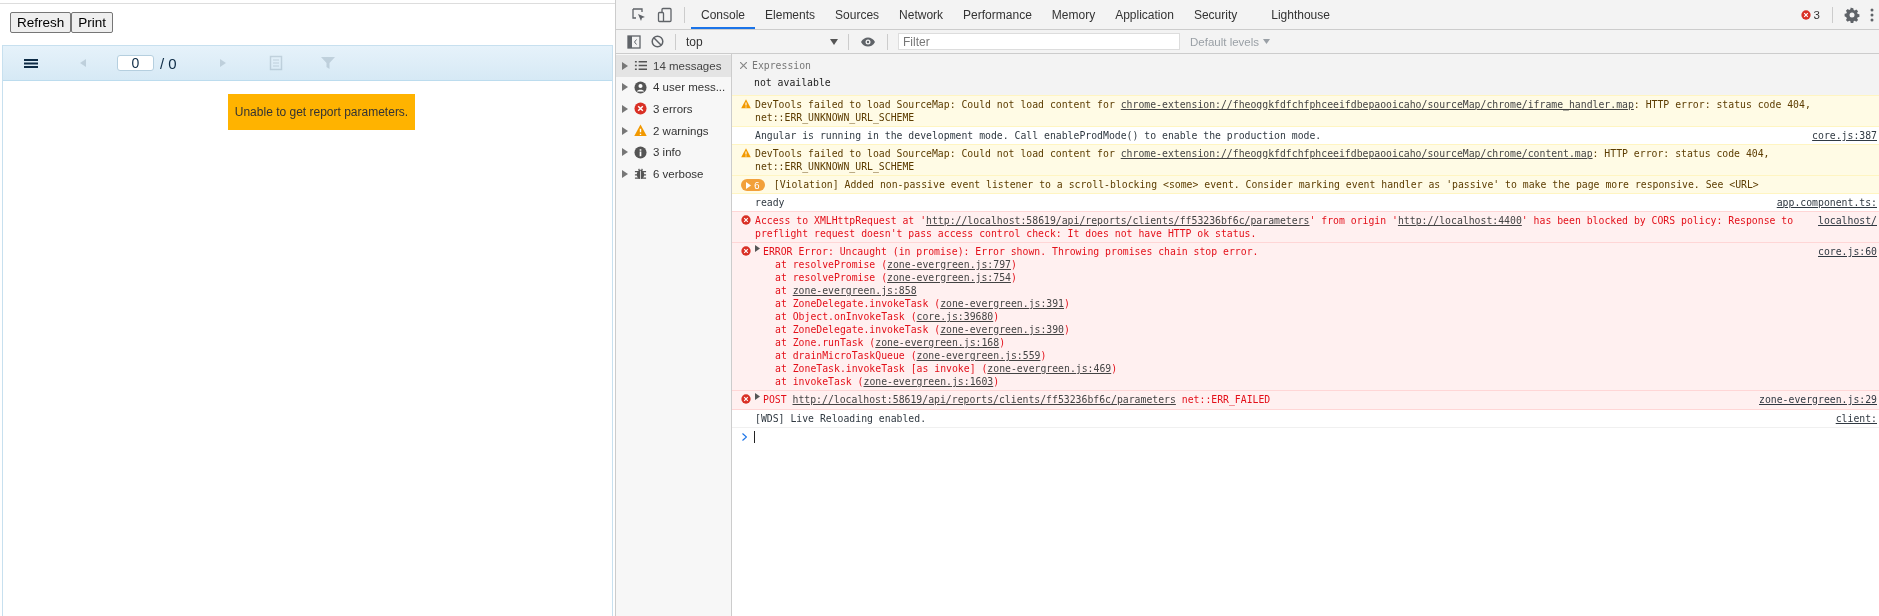 This screenshot has width=1879, height=616. I want to click on stack-trace-line: at zone-evergreen.js:858, so click(846, 290).